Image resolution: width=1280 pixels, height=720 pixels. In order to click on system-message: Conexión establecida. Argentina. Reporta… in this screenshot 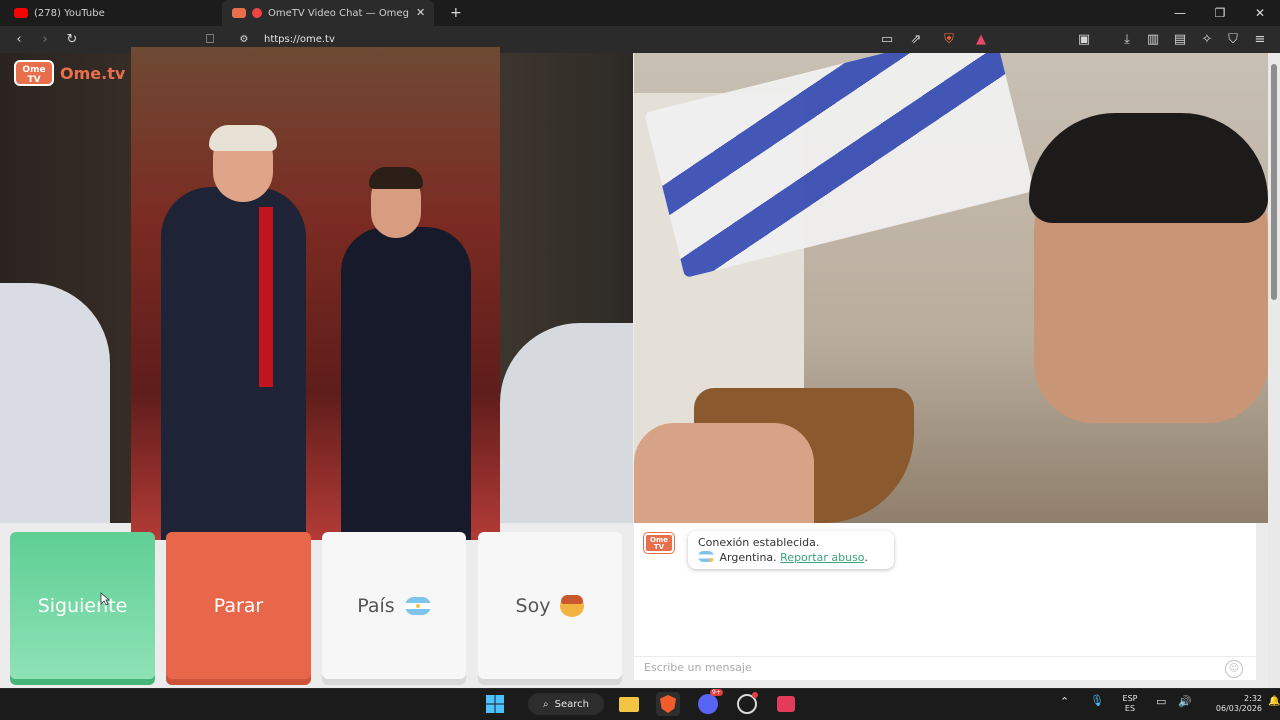, I will do `click(791, 550)`.